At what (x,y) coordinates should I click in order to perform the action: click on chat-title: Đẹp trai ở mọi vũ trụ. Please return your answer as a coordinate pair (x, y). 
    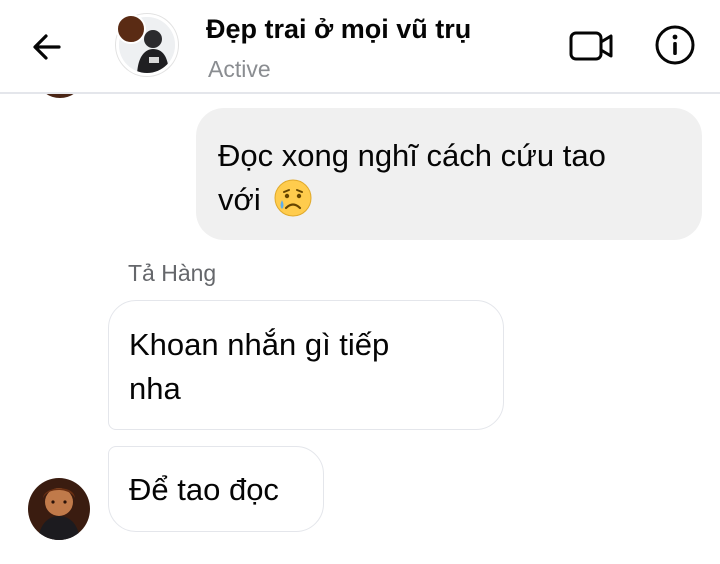
    Looking at the image, I should click on (338, 29).